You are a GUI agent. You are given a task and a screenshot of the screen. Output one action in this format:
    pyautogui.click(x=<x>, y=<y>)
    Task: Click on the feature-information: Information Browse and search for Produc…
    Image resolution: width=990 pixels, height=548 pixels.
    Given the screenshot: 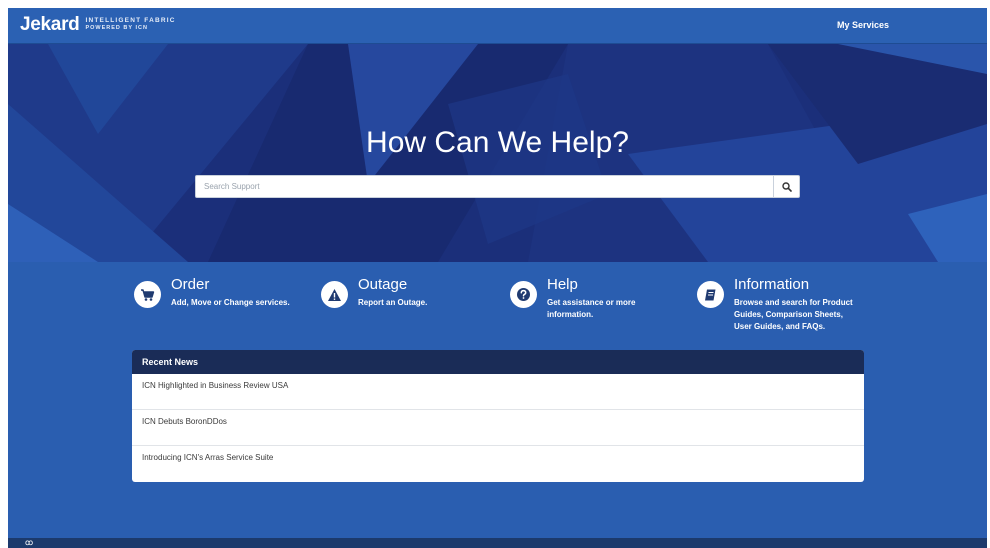 What is the action you would take?
    pyautogui.click(x=778, y=304)
    